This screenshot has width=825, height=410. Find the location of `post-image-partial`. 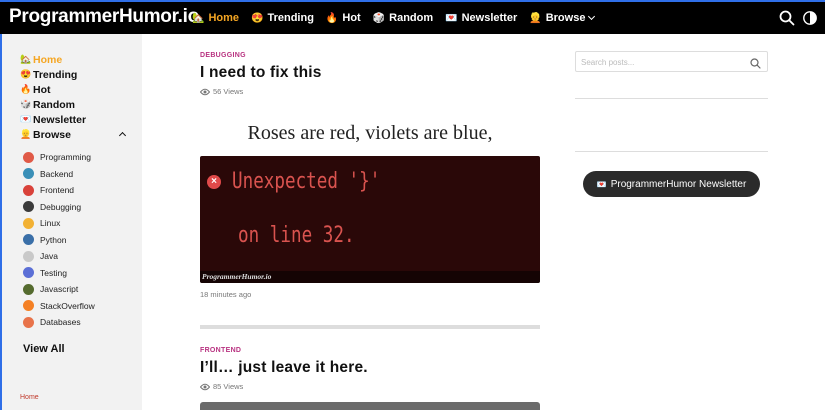

post-image-partial is located at coordinates (370, 406).